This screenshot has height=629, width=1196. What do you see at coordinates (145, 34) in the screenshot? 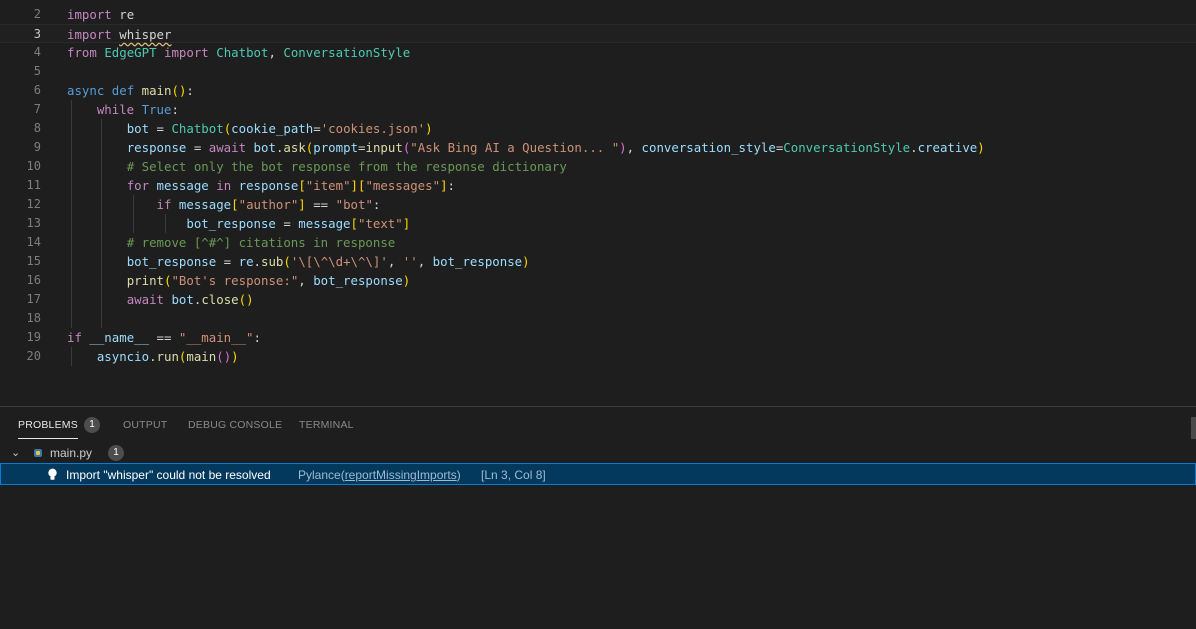
I see `code-token: whisper` at bounding box center [145, 34].